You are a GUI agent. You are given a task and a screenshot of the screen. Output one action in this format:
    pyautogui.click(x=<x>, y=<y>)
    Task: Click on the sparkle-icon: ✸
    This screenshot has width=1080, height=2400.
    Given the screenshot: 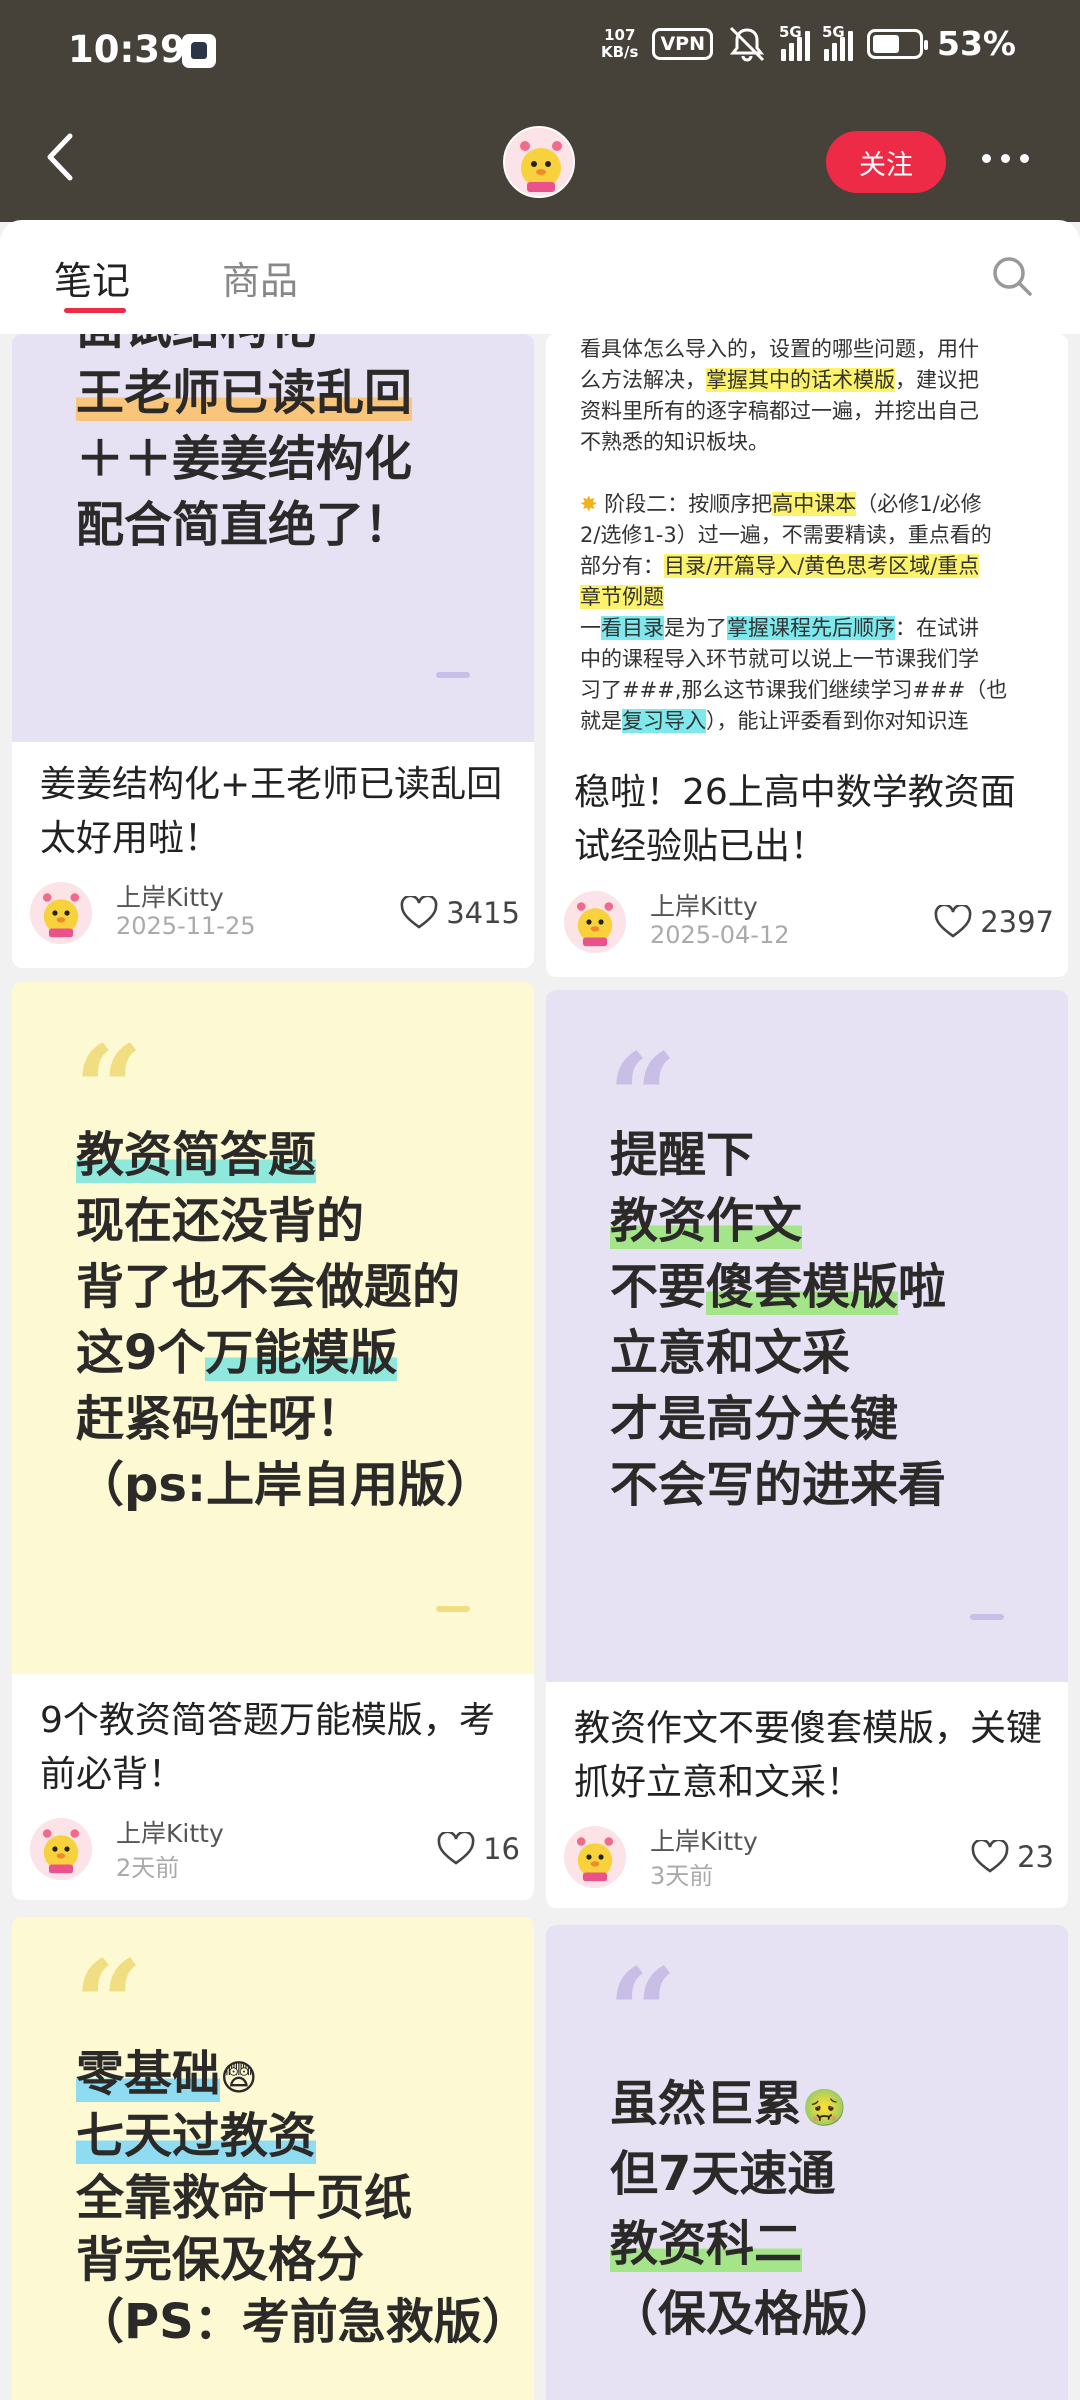 What is the action you would take?
    pyautogui.click(x=592, y=504)
    